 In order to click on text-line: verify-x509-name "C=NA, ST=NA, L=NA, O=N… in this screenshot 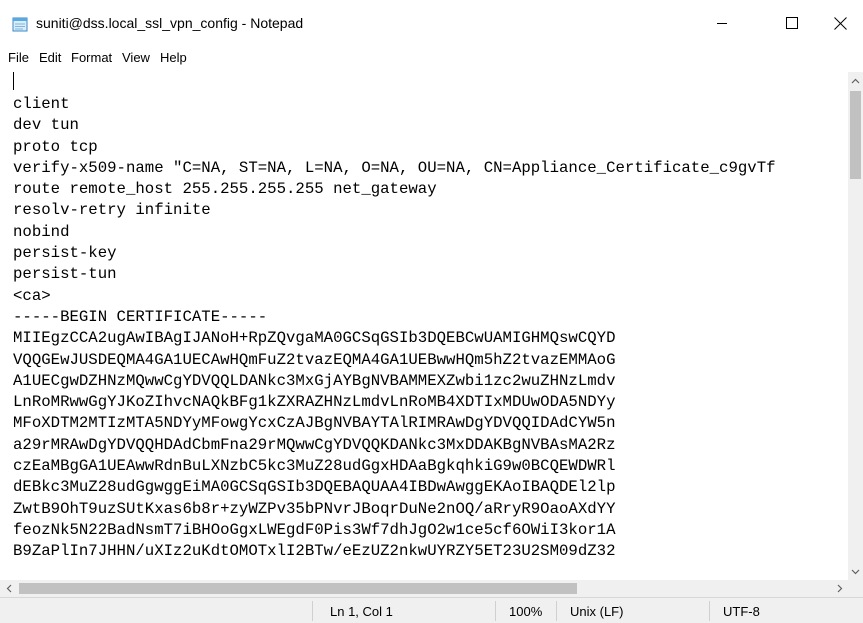, I will do `click(394, 167)`.